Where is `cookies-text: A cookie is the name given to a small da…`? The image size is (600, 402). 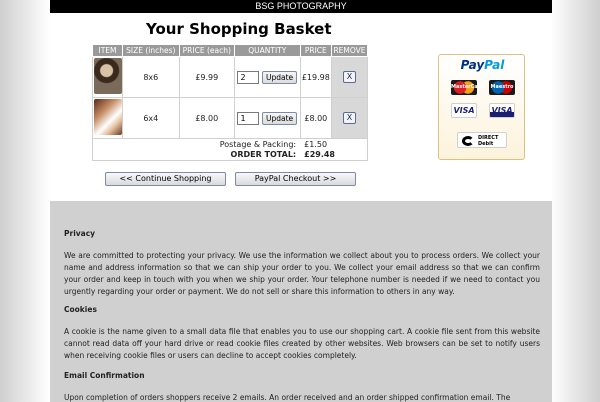
cookies-text: A cookie is the name given to a small da… is located at coordinates (302, 343).